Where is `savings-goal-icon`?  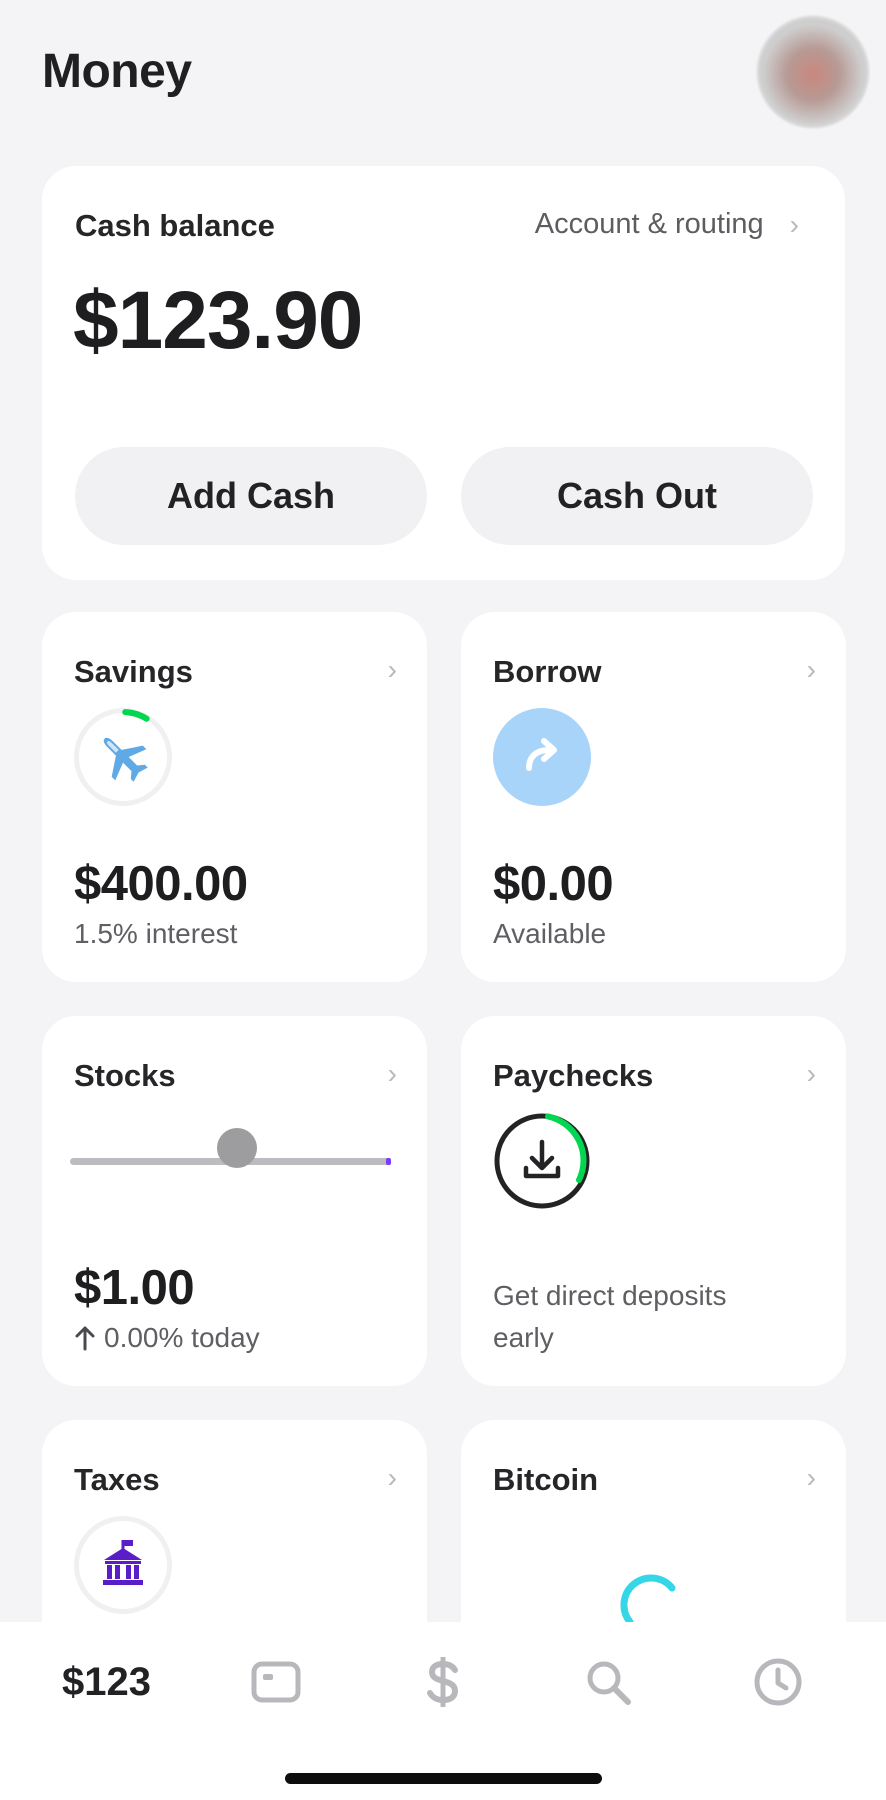 savings-goal-icon is located at coordinates (123, 757).